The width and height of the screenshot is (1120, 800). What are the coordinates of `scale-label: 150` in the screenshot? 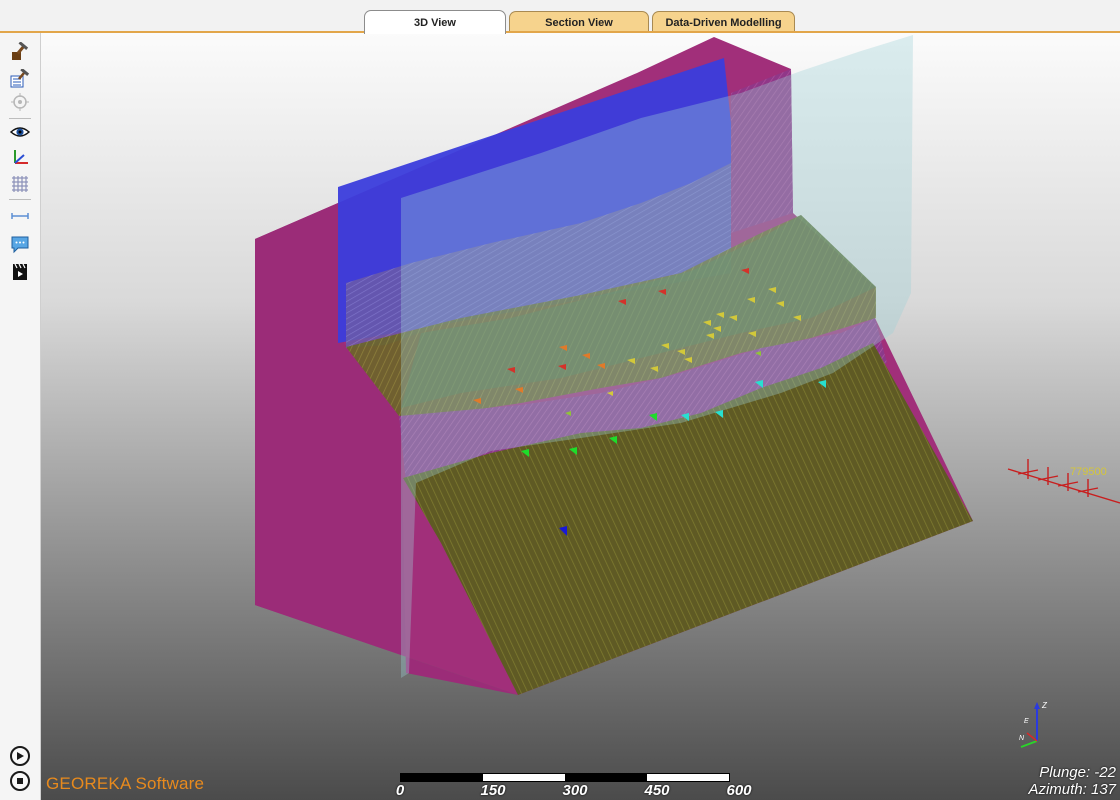 It's located at (493, 790).